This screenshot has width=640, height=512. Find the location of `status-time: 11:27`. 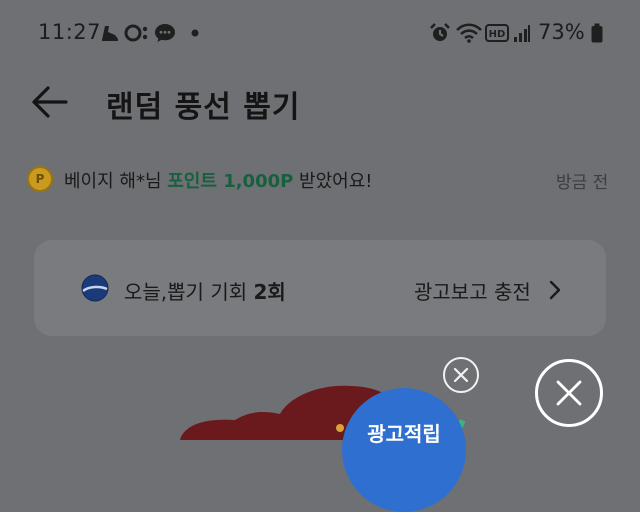

status-time: 11:27 is located at coordinates (70, 32).